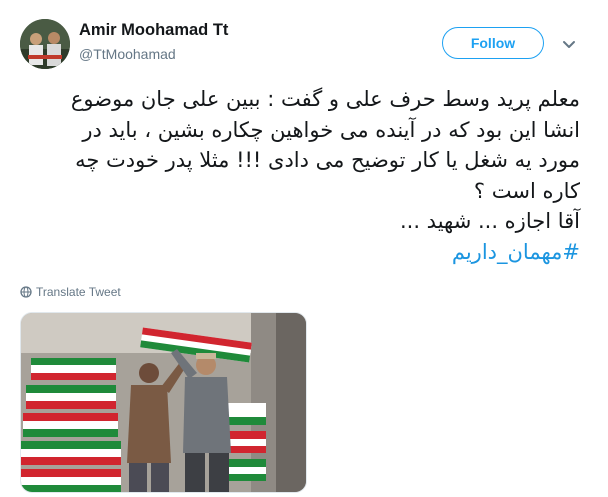 Image resolution: width=608 pixels, height=497 pixels. What do you see at coordinates (78, 292) in the screenshot?
I see `translate-tweet-label: Translate Tweet` at bounding box center [78, 292].